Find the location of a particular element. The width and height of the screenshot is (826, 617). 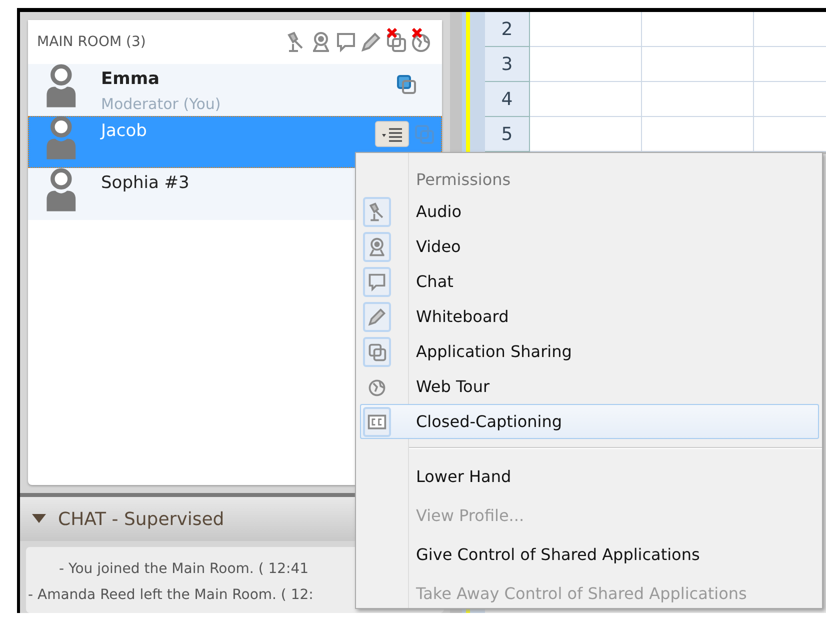

menu-item: Chat is located at coordinates (589, 281).